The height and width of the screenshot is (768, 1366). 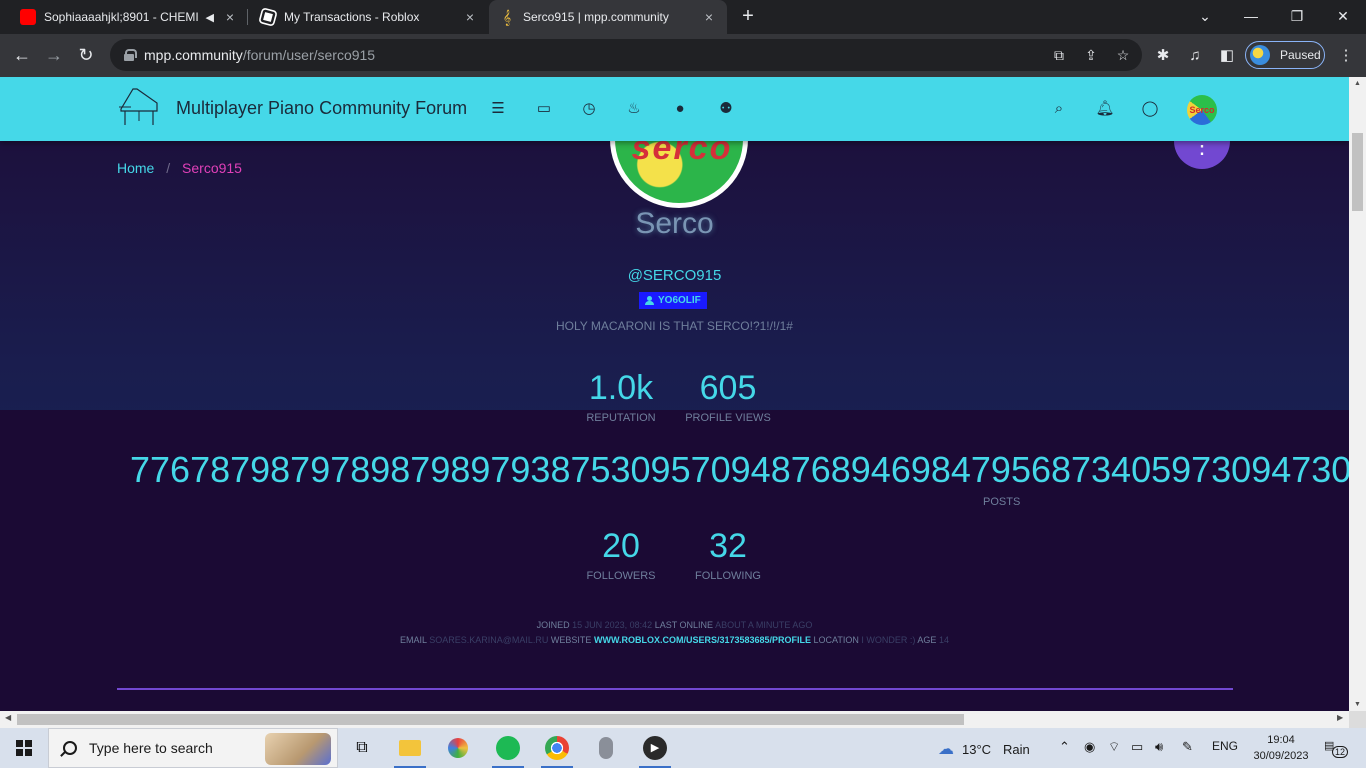 What do you see at coordinates (1225, 746) in the screenshot?
I see `language-indicator: ENG` at bounding box center [1225, 746].